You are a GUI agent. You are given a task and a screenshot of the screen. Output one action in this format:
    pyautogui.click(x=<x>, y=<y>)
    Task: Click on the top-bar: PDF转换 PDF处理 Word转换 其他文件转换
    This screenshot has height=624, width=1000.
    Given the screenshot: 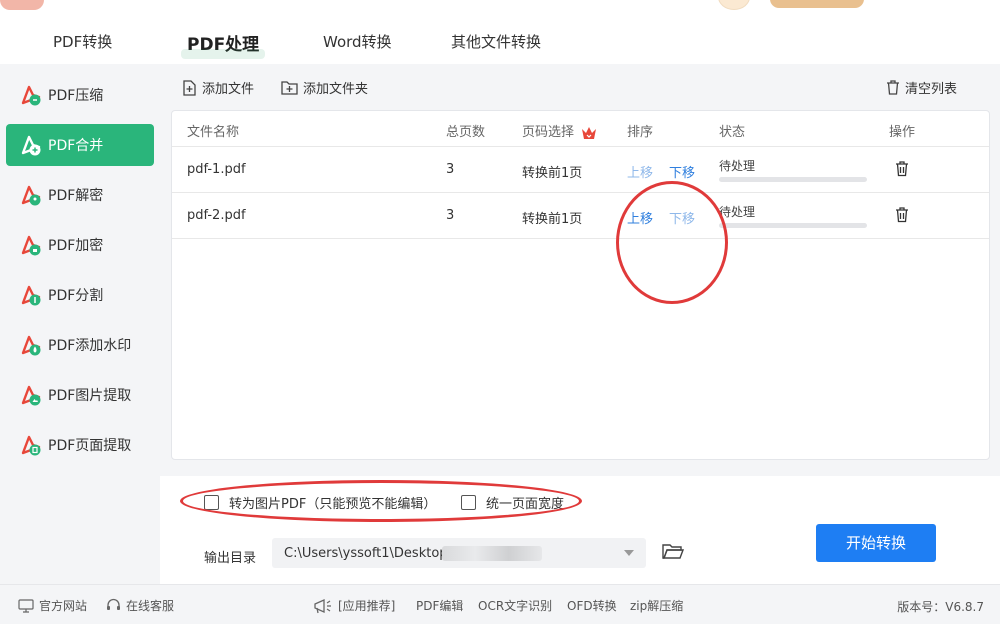 What is the action you would take?
    pyautogui.click(x=500, y=32)
    